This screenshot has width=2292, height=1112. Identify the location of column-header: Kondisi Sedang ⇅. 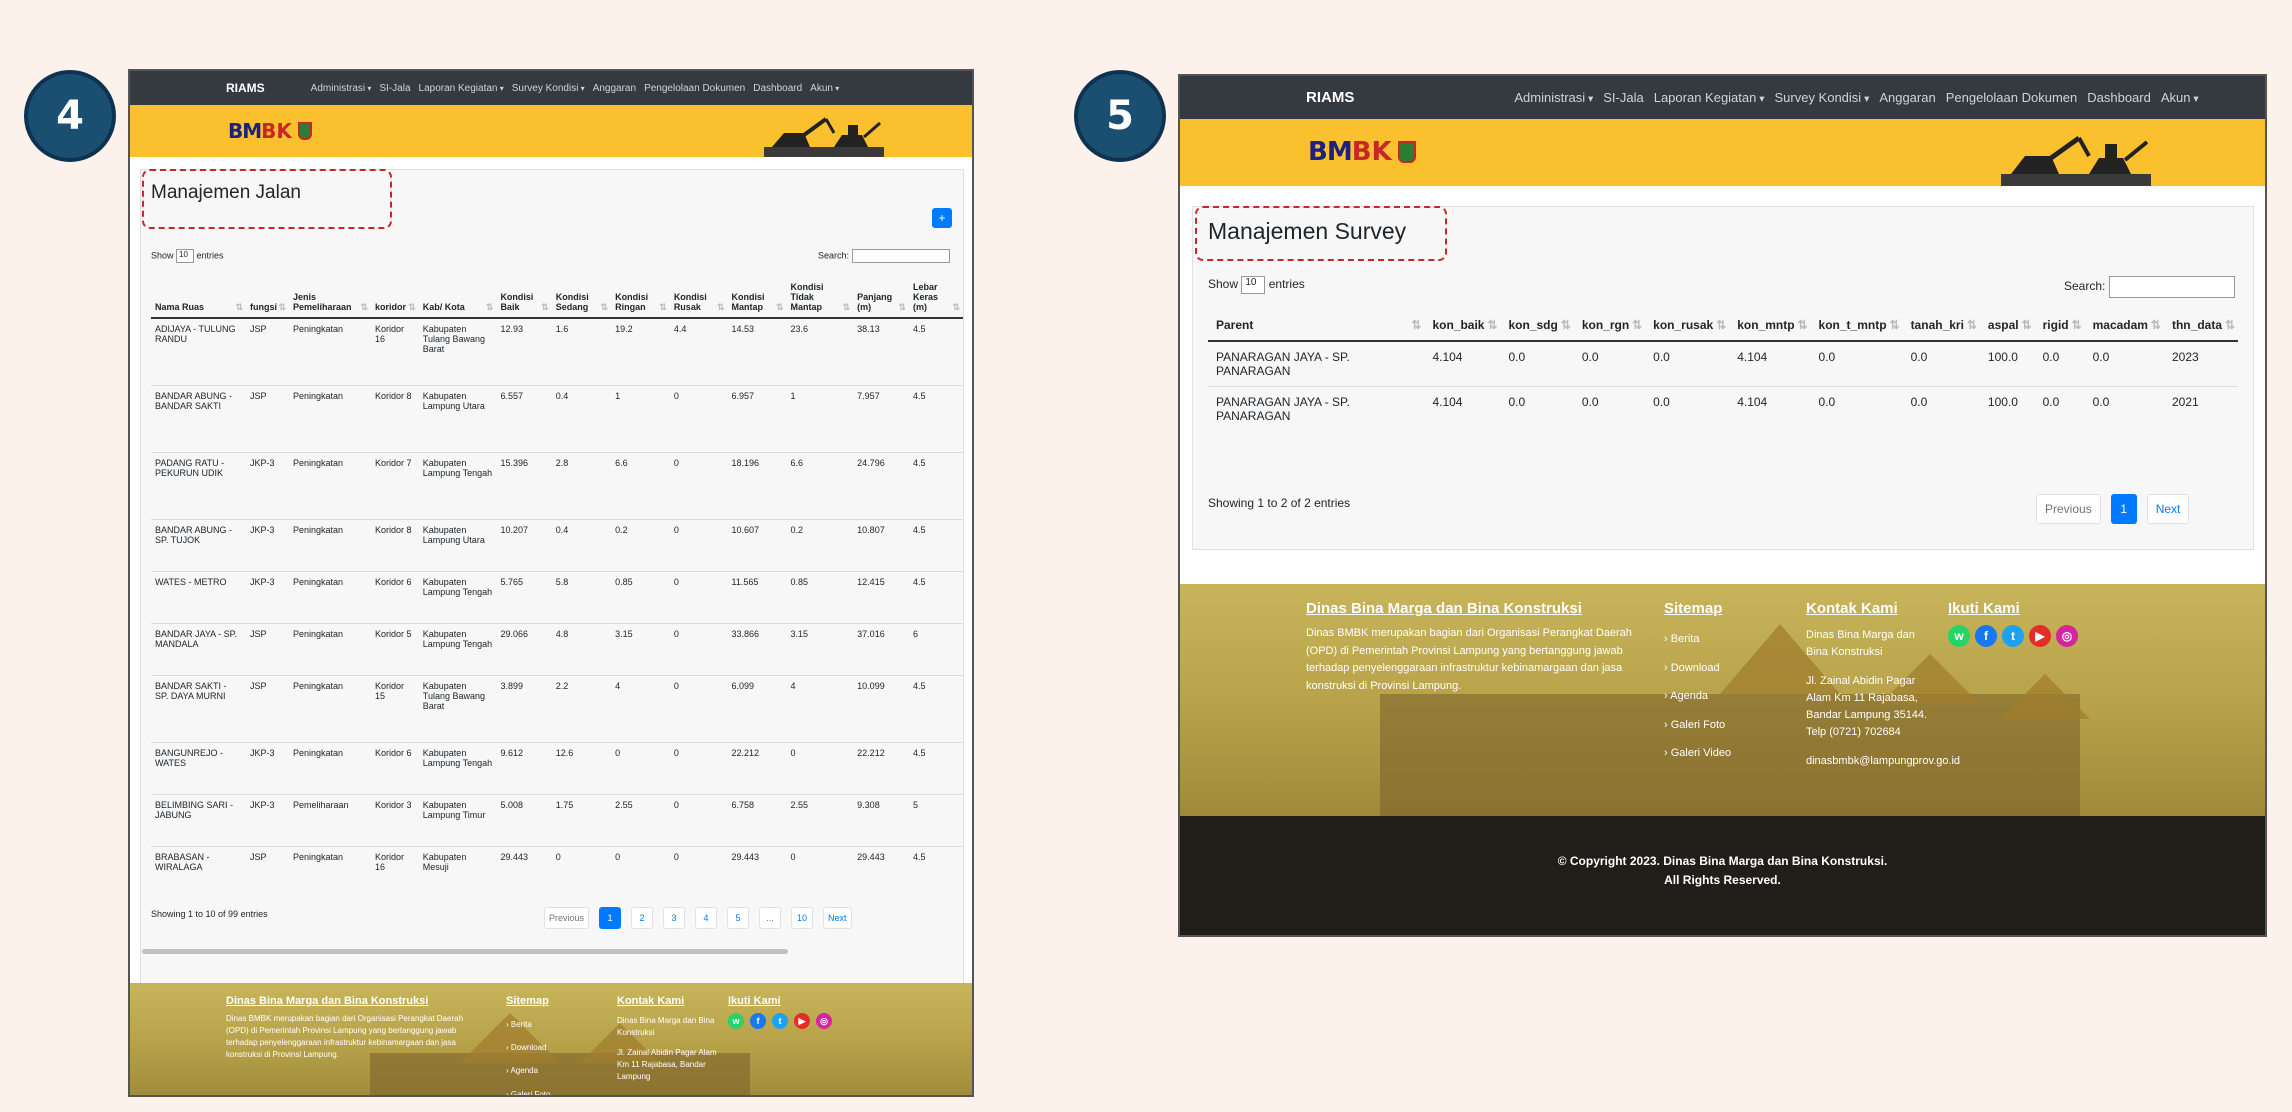
(581, 298).